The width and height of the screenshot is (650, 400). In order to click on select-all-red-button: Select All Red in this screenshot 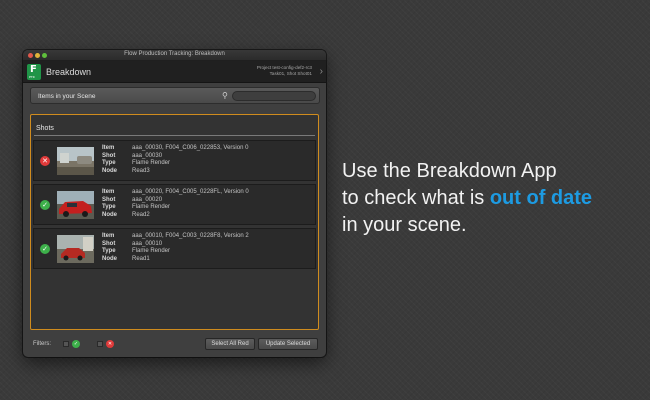, I will do `click(230, 344)`.